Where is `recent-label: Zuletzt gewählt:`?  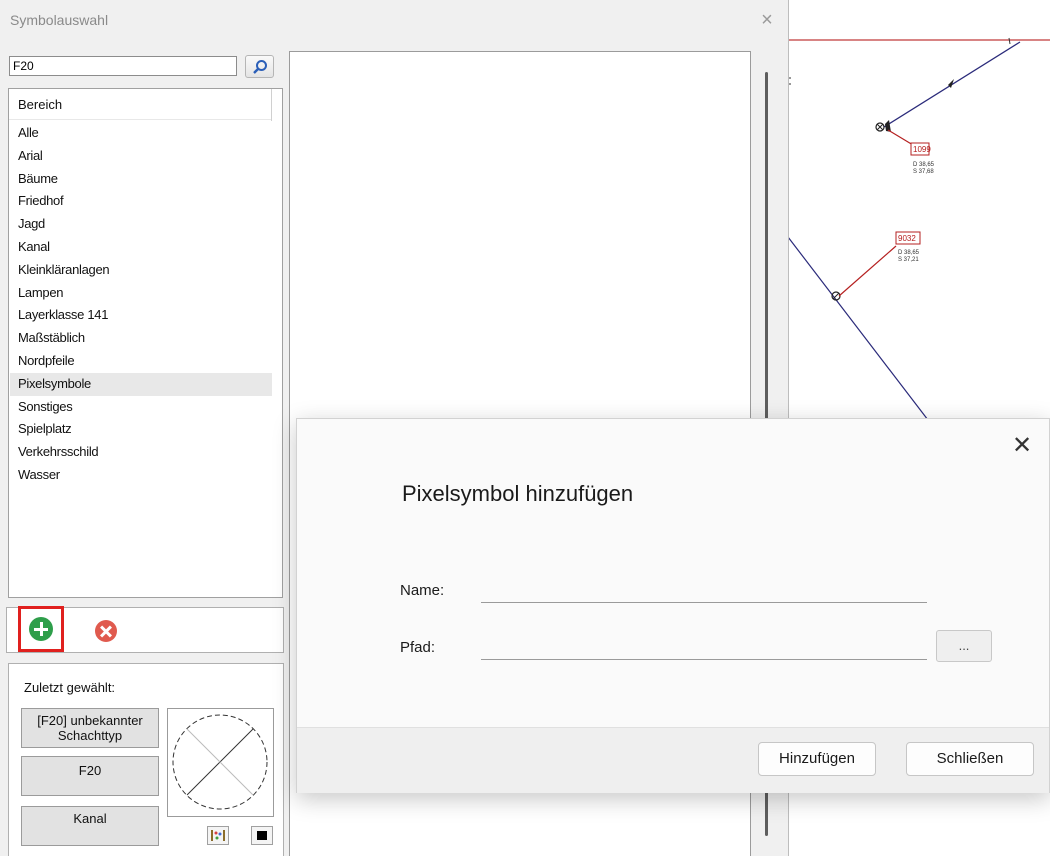
recent-label: Zuletzt gewählt: is located at coordinates (70, 687).